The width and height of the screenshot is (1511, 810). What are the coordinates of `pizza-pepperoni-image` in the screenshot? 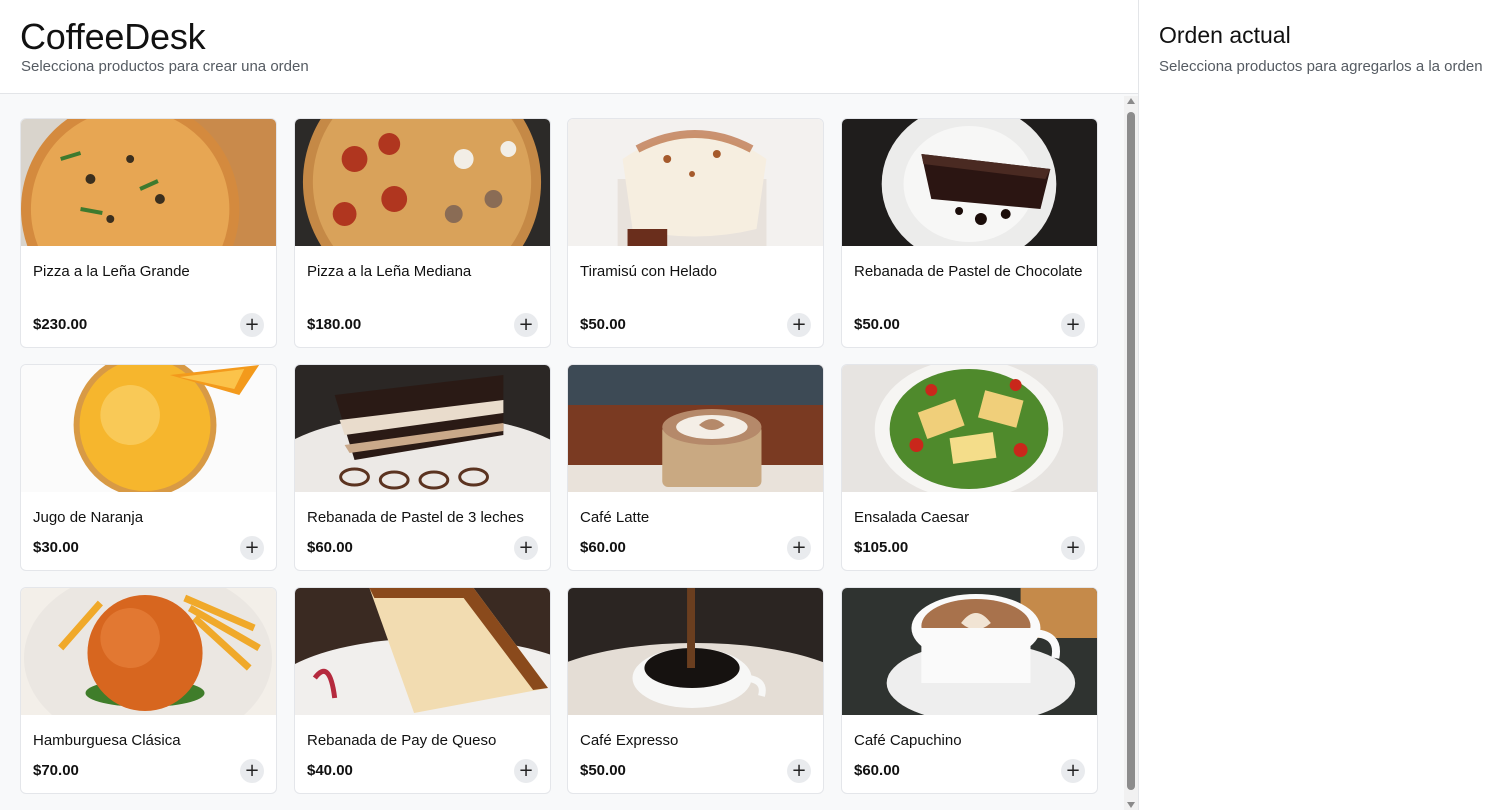 It's located at (422, 182).